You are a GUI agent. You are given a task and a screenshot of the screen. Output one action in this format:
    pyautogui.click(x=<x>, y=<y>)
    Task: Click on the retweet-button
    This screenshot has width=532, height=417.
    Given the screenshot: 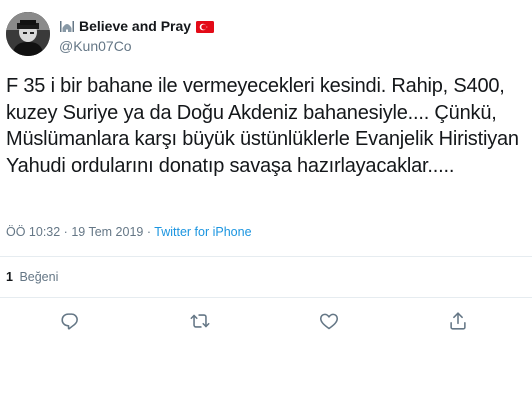 What is the action you would take?
    pyautogui.click(x=200, y=321)
    